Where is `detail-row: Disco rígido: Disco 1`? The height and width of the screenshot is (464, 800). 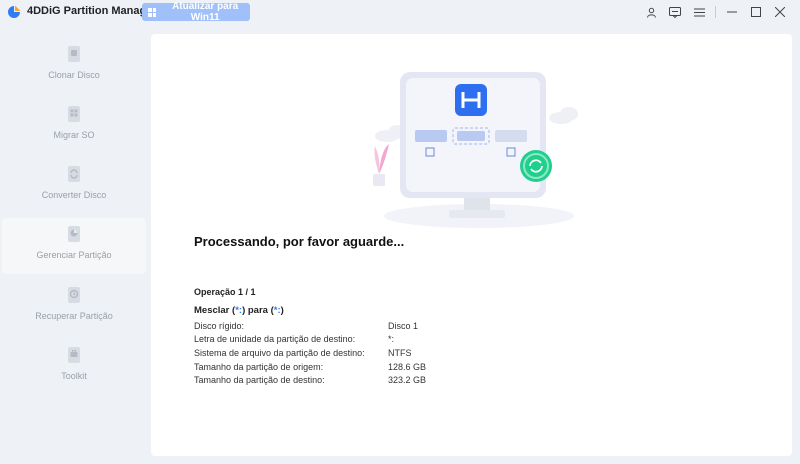
detail-row: Disco rígido: Disco 1 is located at coordinates (351, 326).